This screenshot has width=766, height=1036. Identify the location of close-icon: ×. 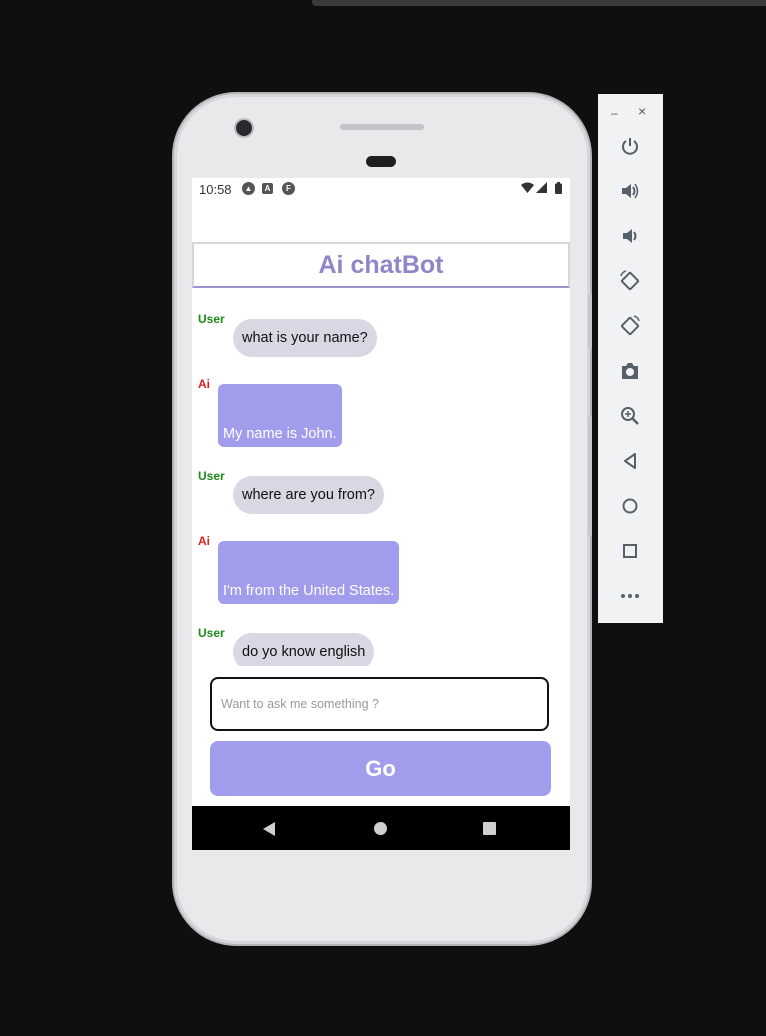
(642, 111).